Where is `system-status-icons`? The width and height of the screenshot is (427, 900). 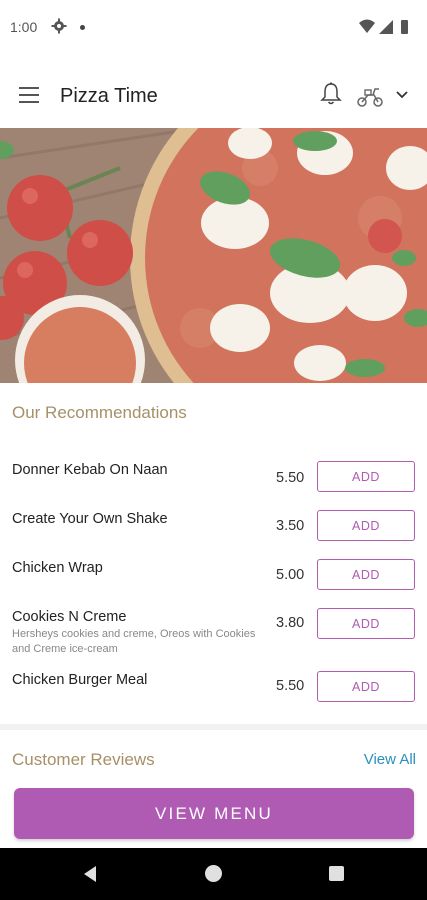 system-status-icons is located at coordinates (383, 26).